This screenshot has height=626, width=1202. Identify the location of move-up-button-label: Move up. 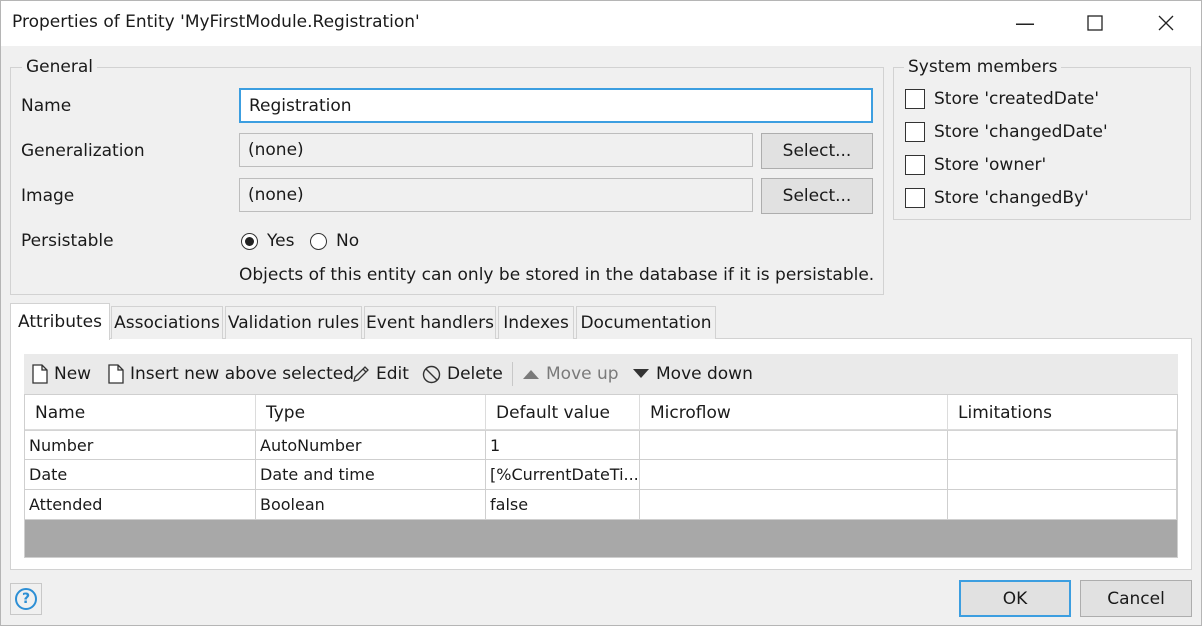
(582, 374).